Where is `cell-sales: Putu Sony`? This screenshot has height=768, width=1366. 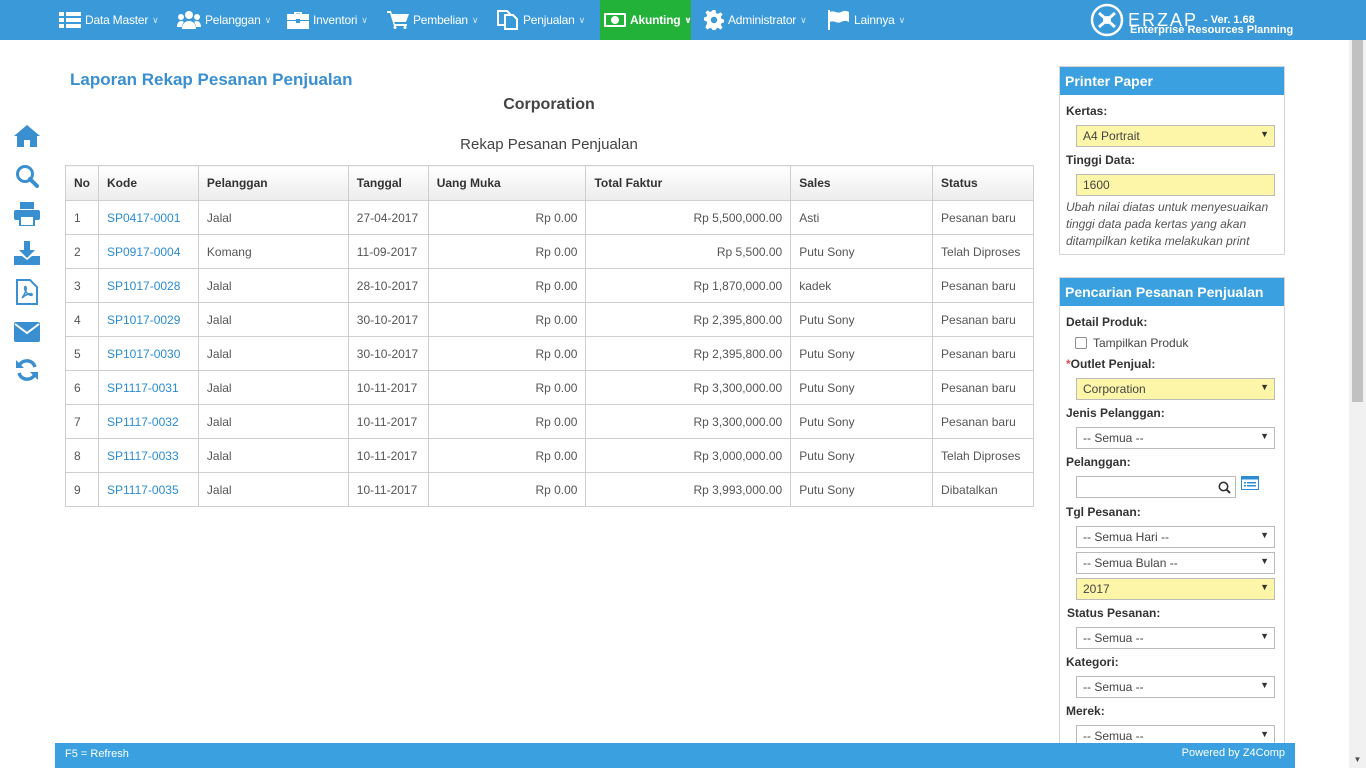 cell-sales: Putu Sony is located at coordinates (862, 489).